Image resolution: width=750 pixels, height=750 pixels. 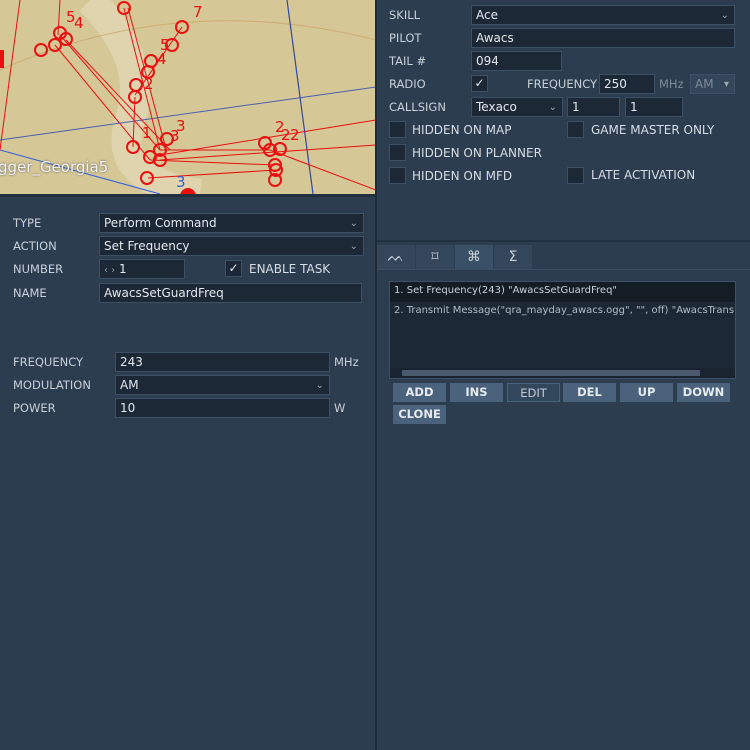 I want to click on insert-button: INS, so click(x=476, y=392).